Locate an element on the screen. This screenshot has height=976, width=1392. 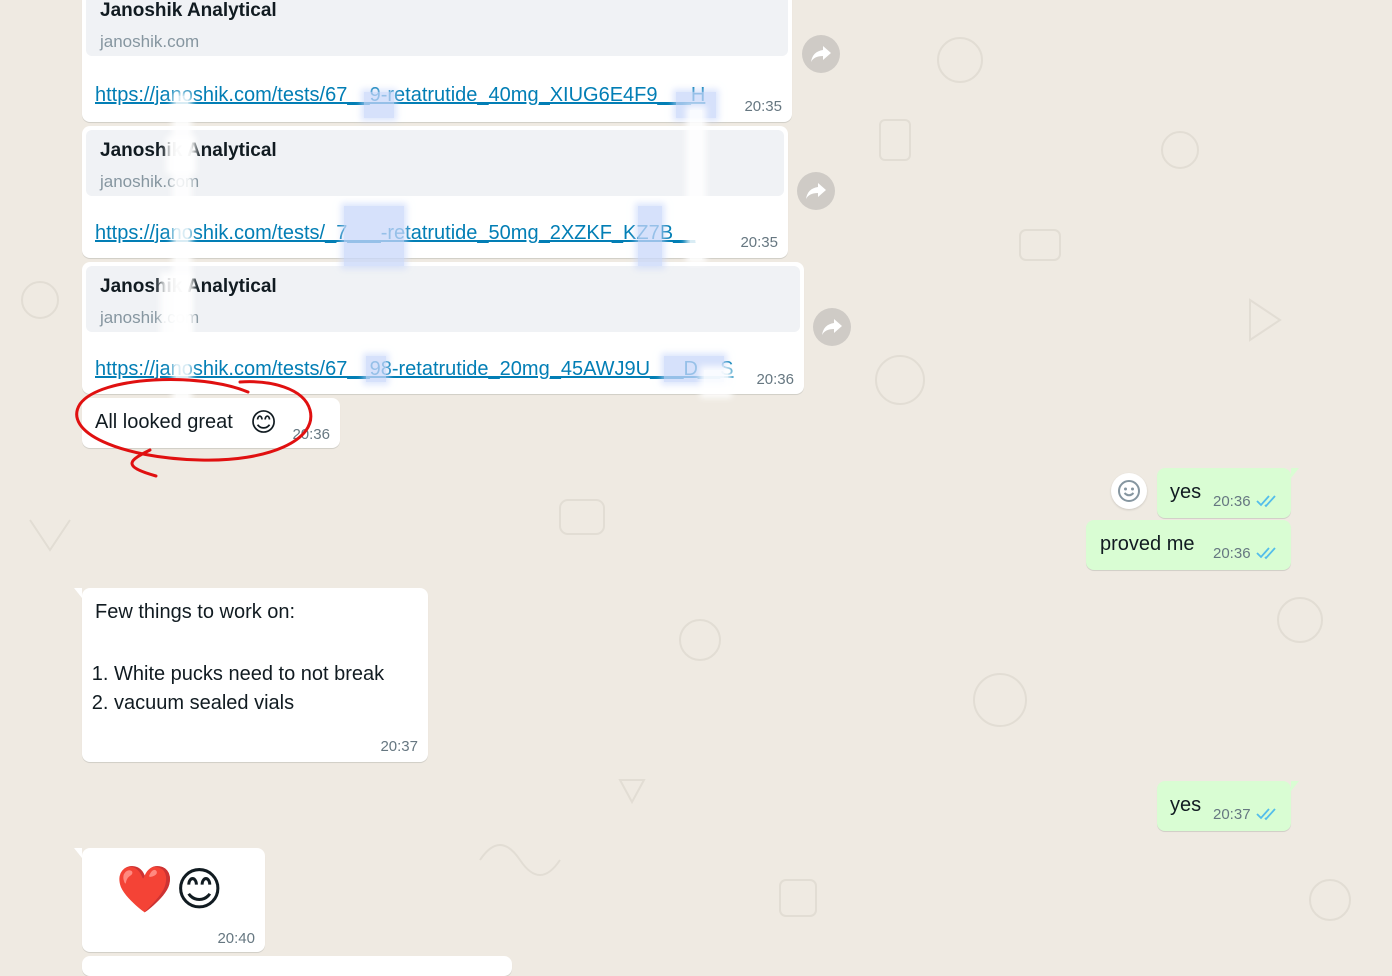
message-heading: Few things to work on: is located at coordinates (195, 612).